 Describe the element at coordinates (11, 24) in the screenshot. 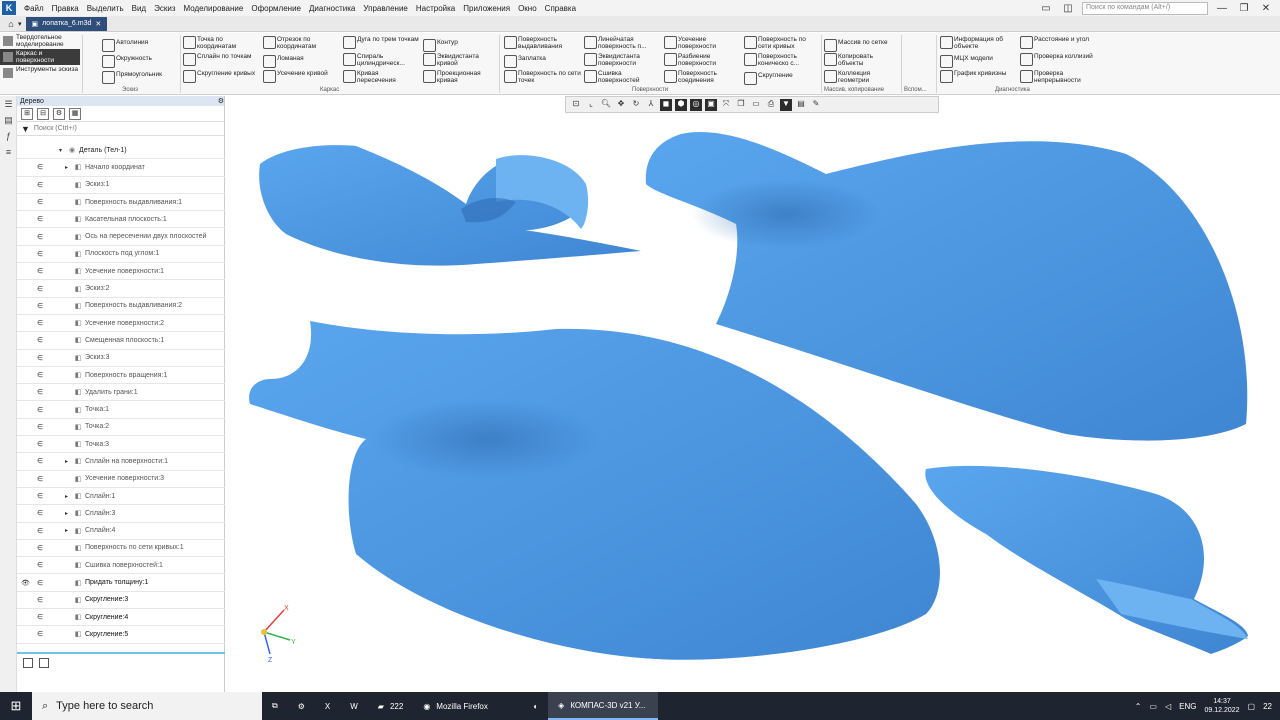

I see `home-icon: ⌂` at that location.